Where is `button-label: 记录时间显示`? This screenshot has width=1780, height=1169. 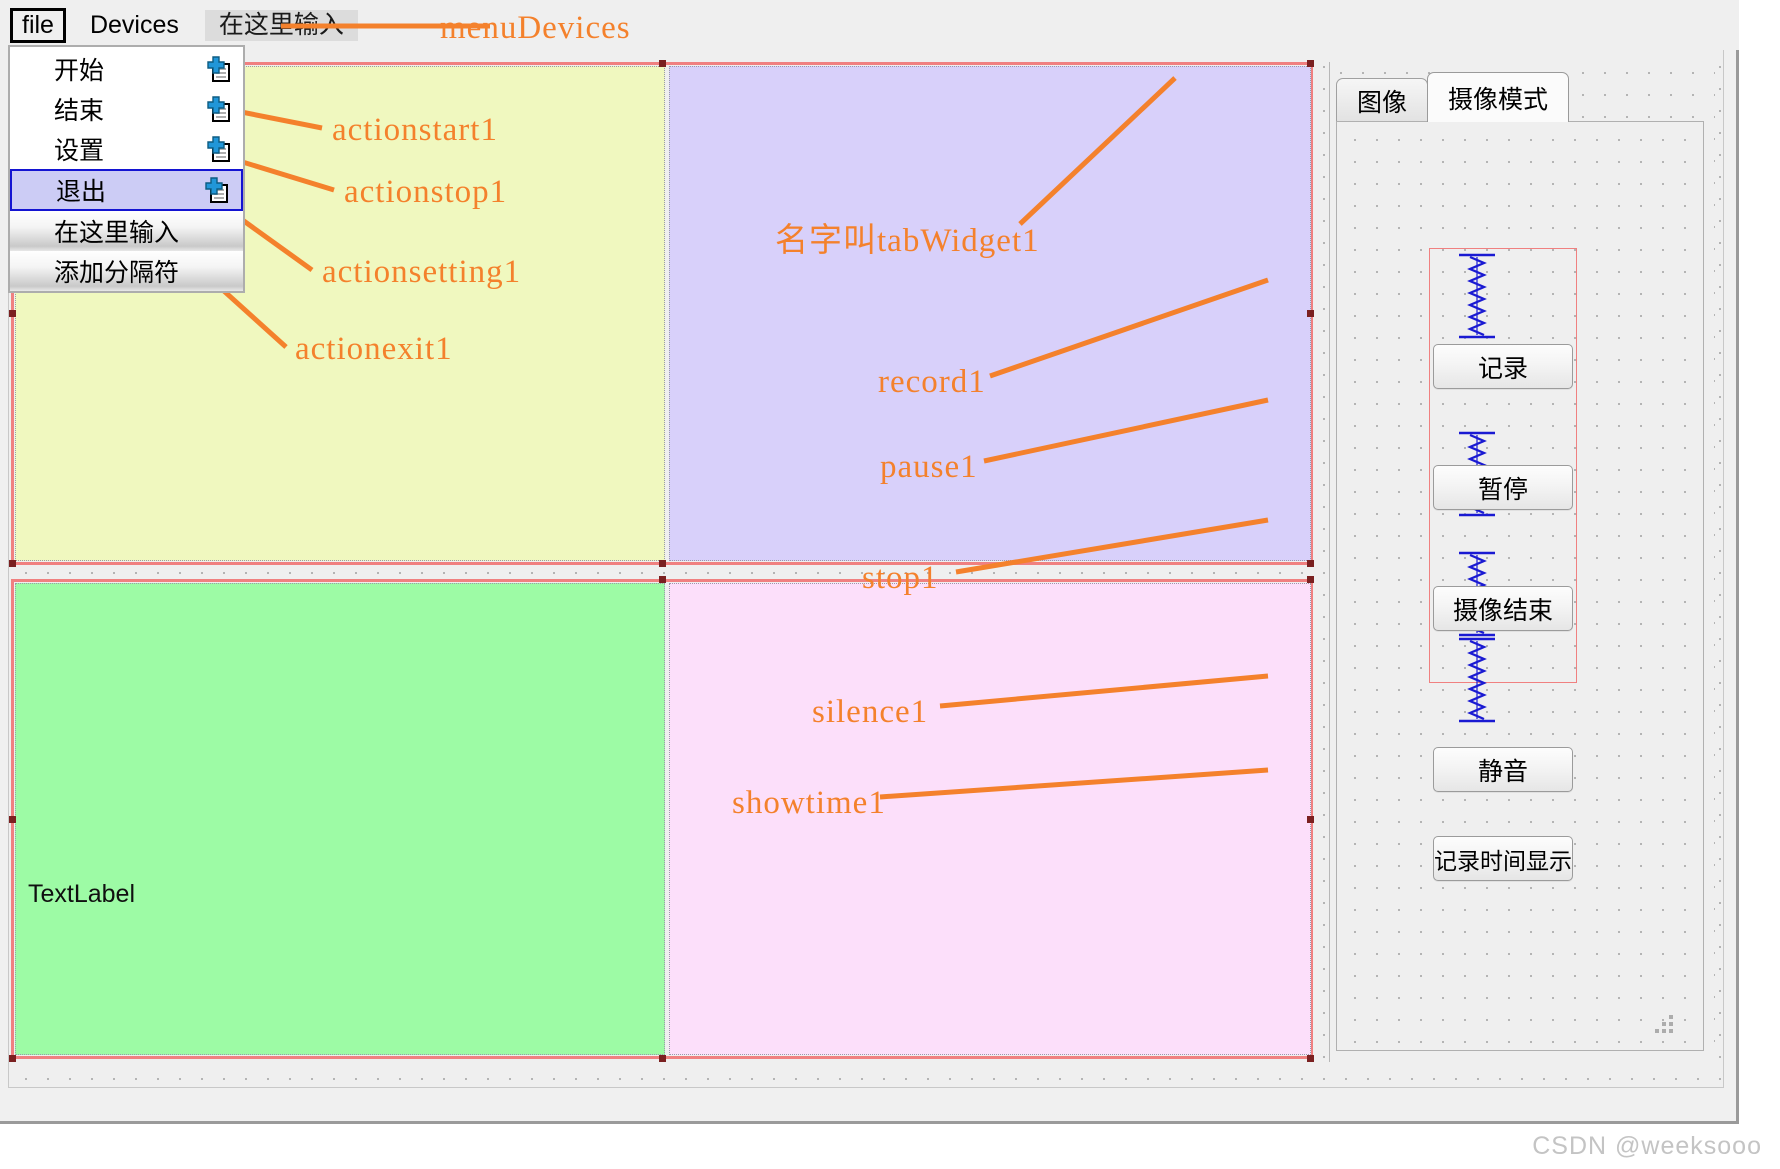
button-label: 记录时间显示 is located at coordinates (1503, 860).